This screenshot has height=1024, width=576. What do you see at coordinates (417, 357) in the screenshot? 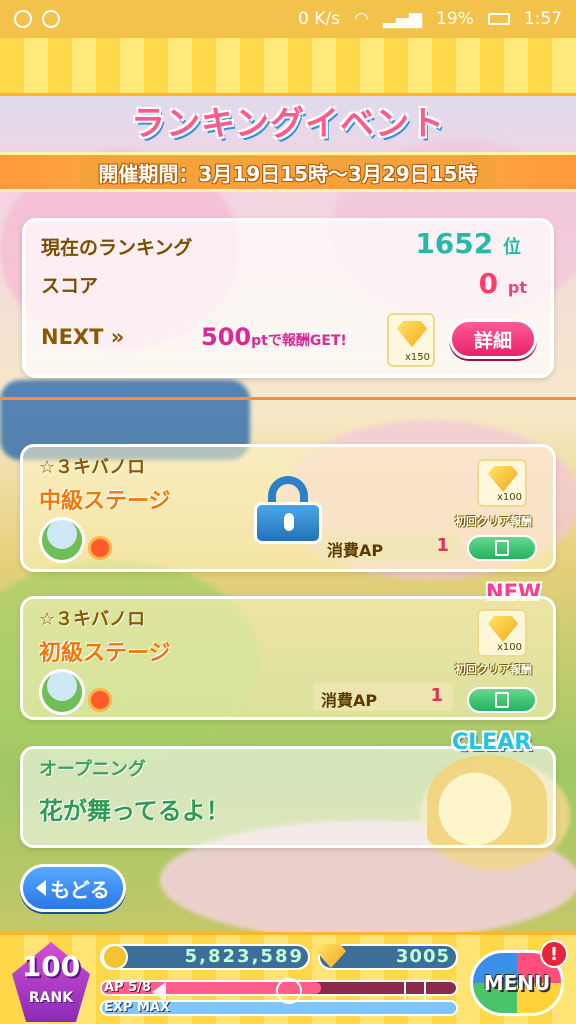
I see `reward-count: x150` at bounding box center [417, 357].